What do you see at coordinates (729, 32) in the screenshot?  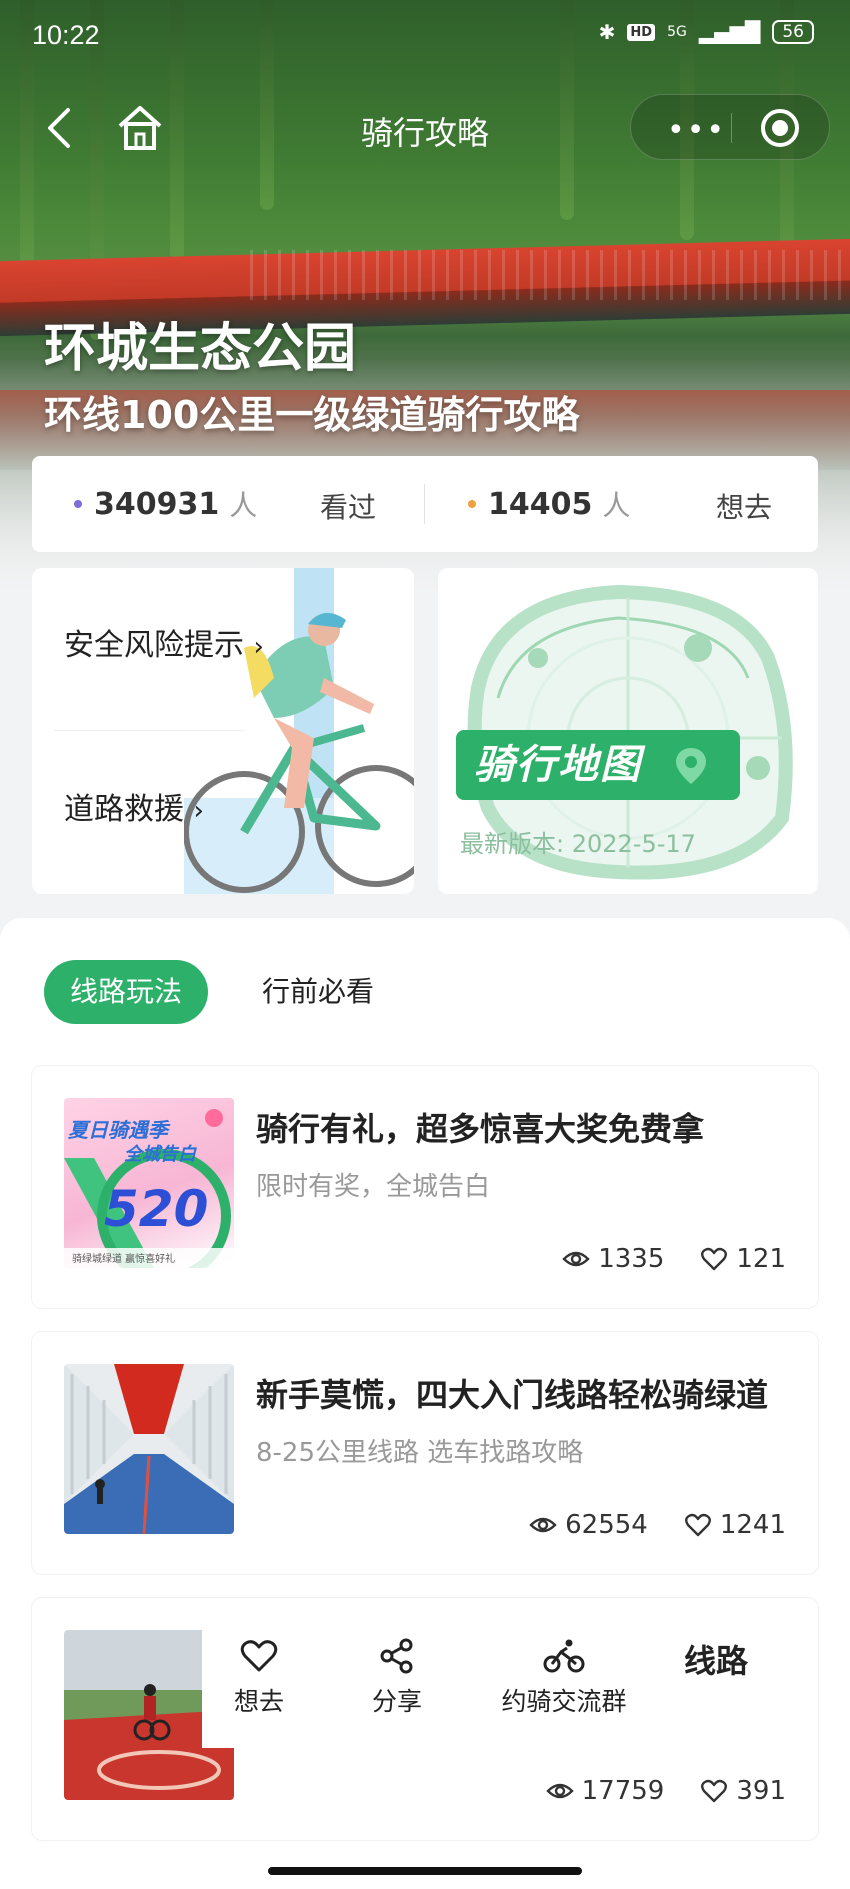 I see `signal-icon: ▂▄▆█` at bounding box center [729, 32].